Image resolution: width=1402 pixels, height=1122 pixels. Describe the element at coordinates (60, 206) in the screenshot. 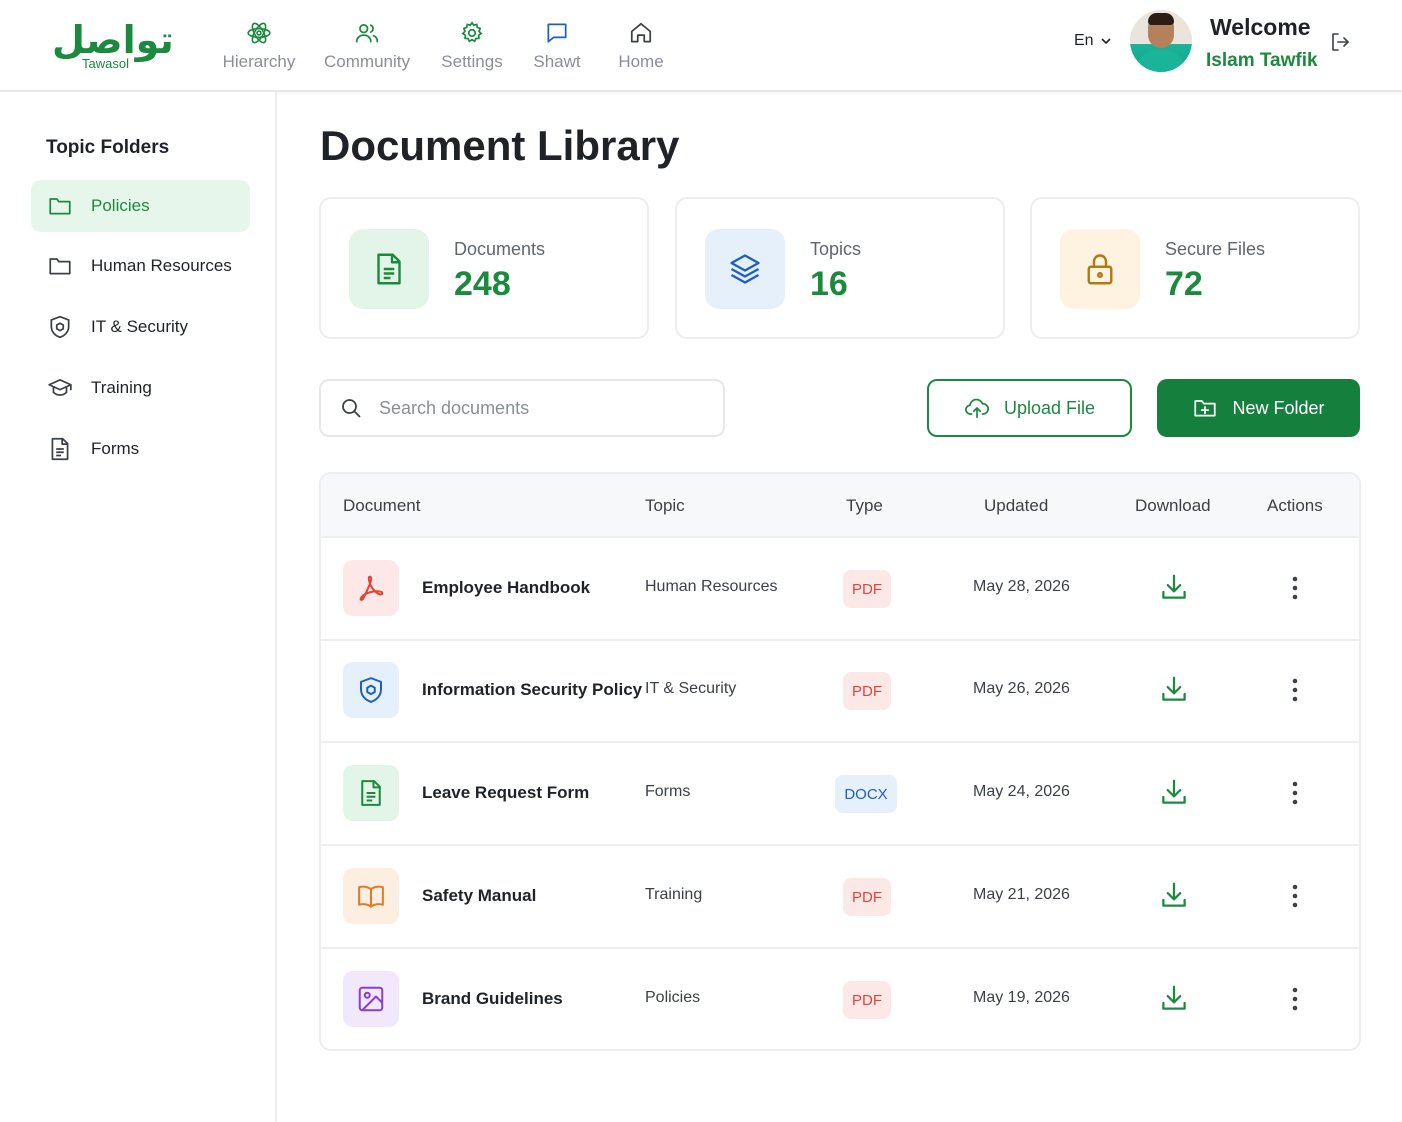

I see `folder-icon` at that location.